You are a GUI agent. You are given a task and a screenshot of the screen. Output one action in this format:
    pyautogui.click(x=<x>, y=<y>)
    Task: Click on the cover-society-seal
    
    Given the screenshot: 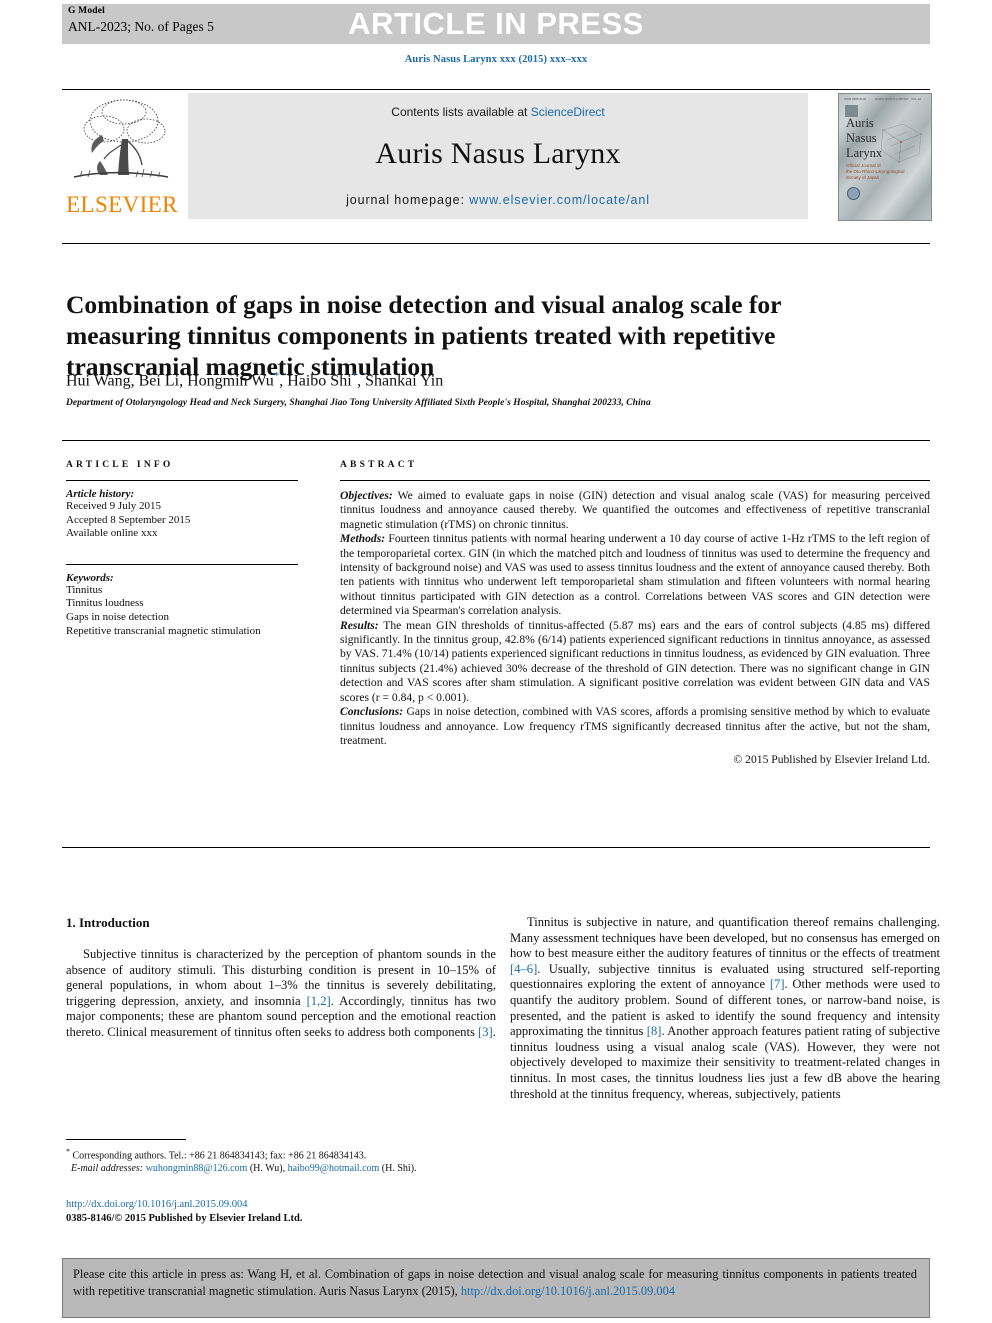 What is the action you would take?
    pyautogui.click(x=853, y=193)
    